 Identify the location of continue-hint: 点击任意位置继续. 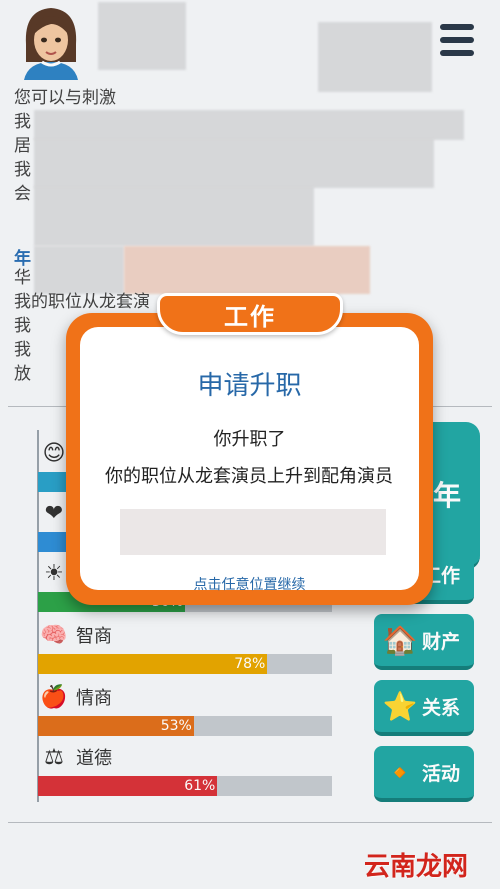
(249, 584).